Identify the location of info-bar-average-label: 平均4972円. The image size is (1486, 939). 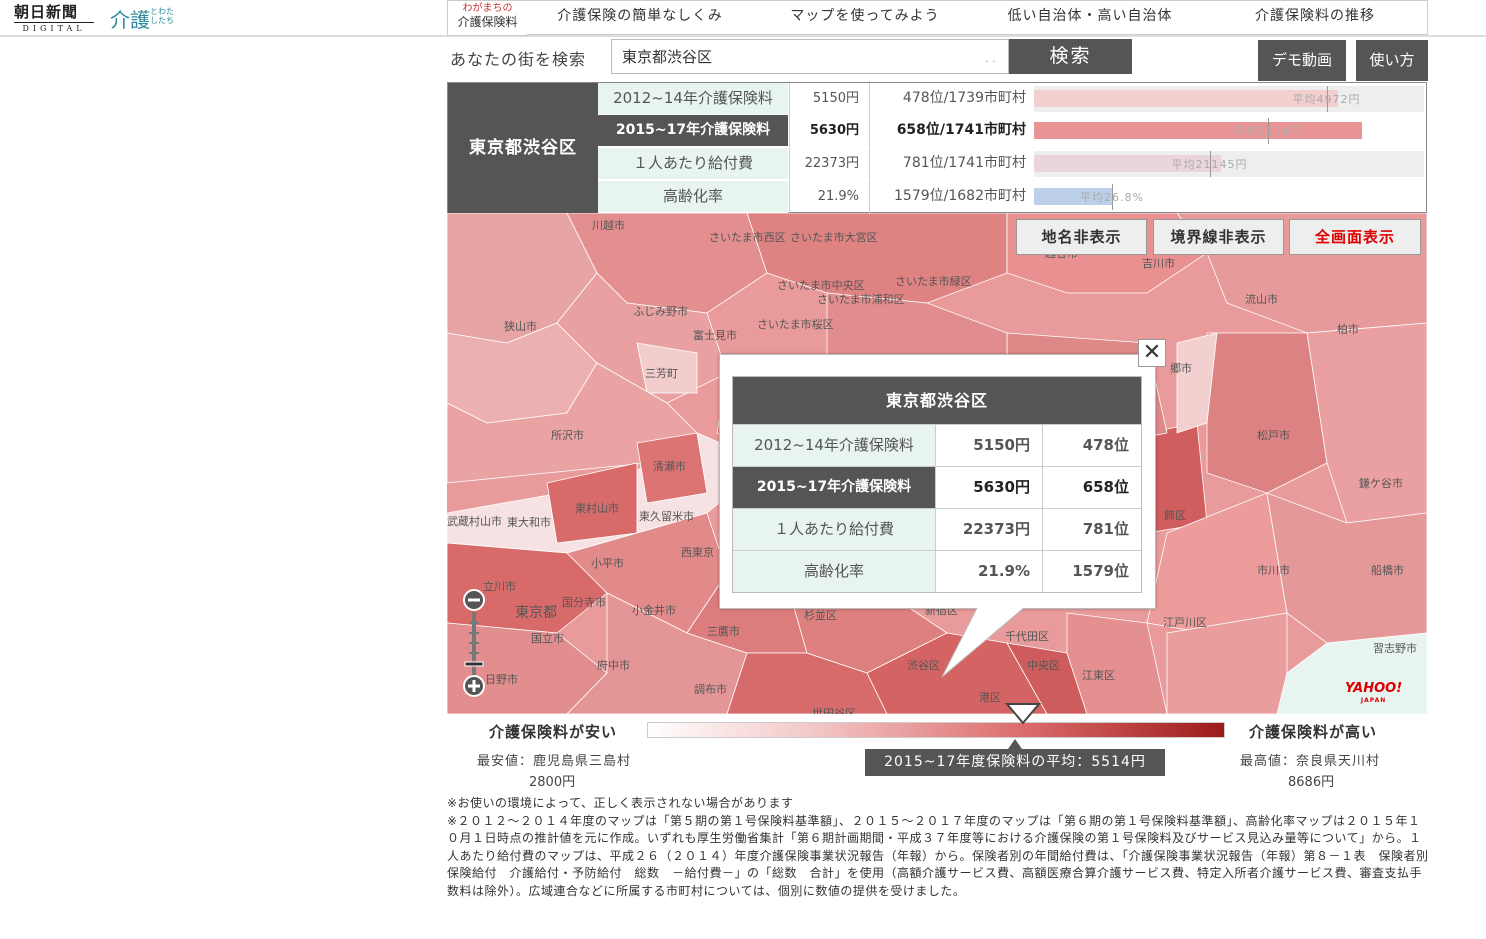
(1326, 99).